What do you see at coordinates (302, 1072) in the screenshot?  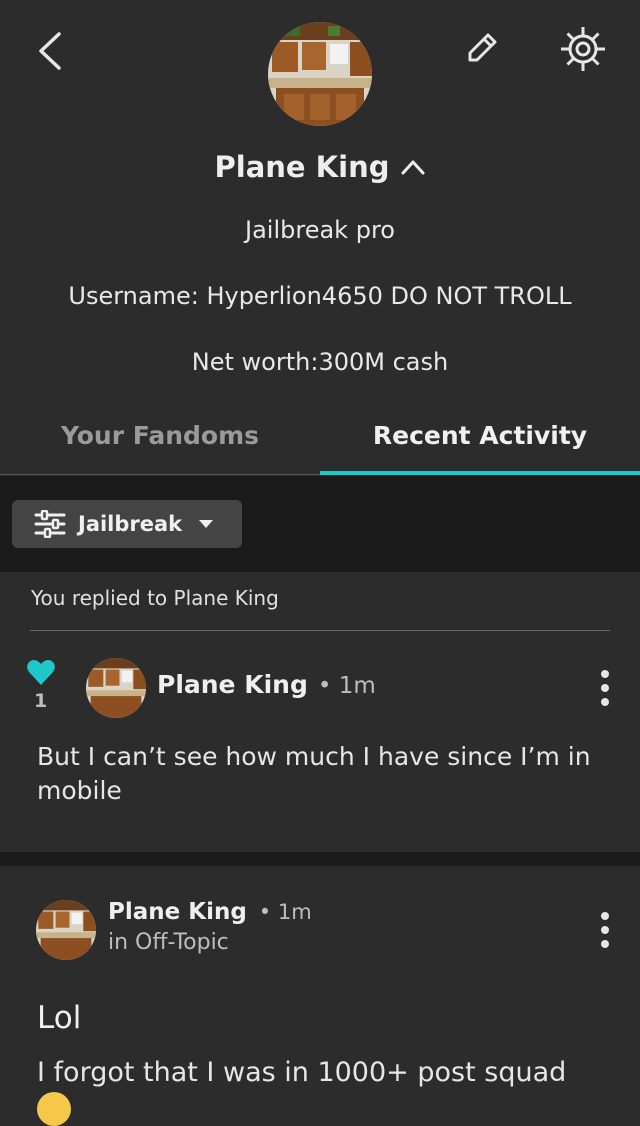 I see `post-body: I forgot that I was in 1000+ post squad` at bounding box center [302, 1072].